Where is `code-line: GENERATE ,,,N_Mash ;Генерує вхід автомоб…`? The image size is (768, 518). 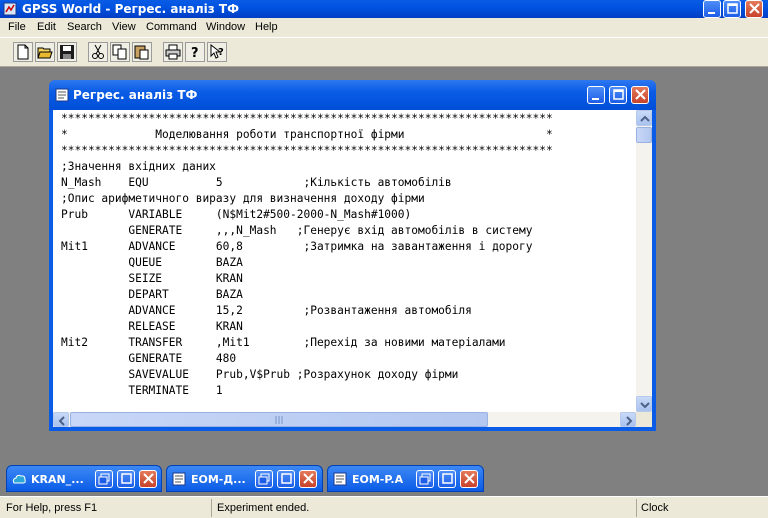
code-line: GENERATE ,,,N_Mash ;Генерує вхід автомоб… is located at coordinates (297, 230).